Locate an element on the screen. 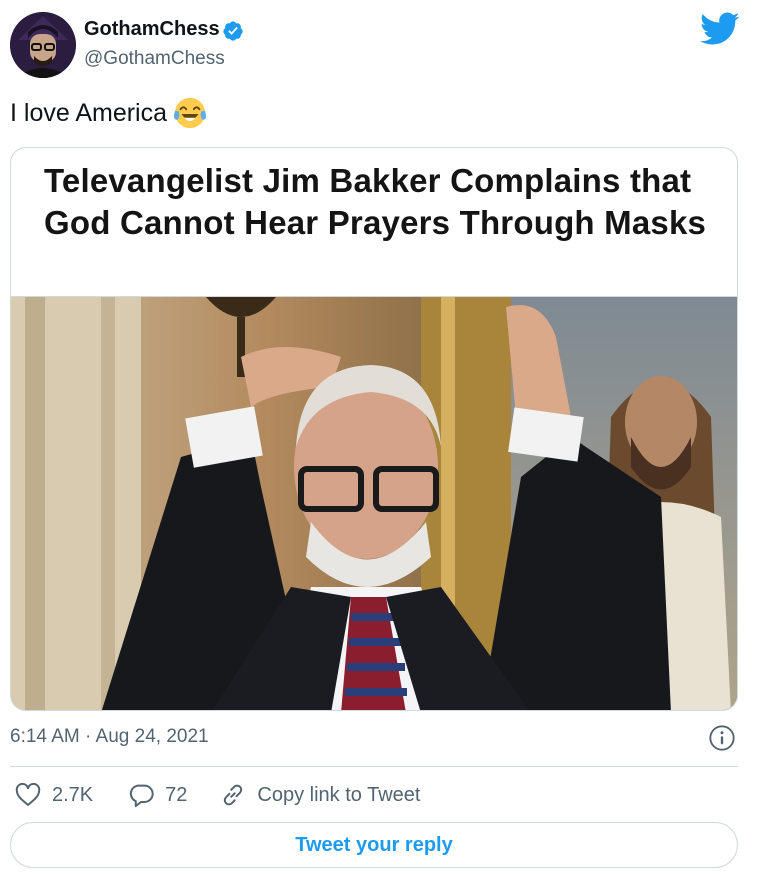 This screenshot has height=874, width=760. display-name: GothamChess is located at coordinates (152, 29).